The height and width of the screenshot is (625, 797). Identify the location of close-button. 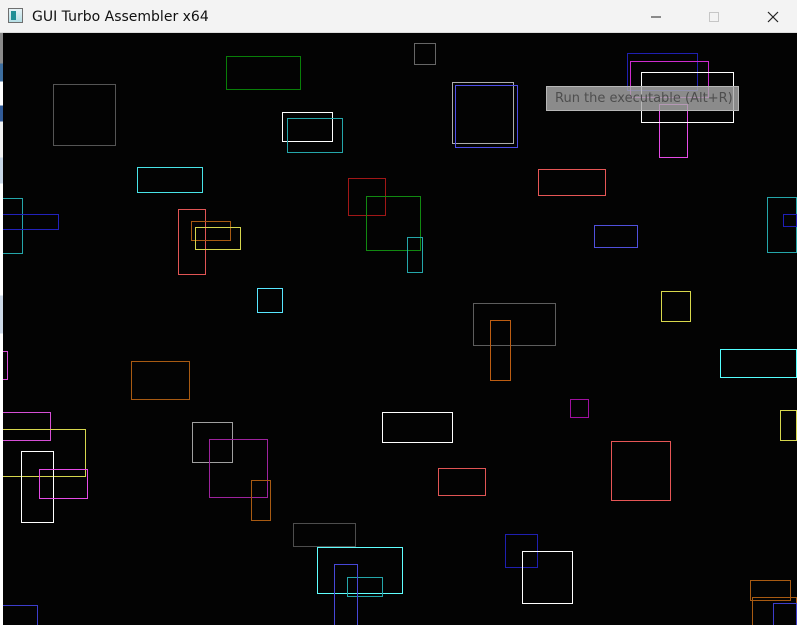
(773, 16).